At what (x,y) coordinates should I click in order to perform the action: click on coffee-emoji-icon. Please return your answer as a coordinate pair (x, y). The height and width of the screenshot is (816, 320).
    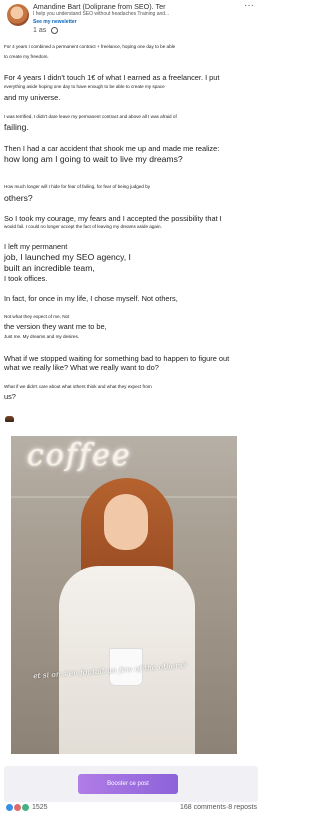
    Looking at the image, I should click on (9, 419).